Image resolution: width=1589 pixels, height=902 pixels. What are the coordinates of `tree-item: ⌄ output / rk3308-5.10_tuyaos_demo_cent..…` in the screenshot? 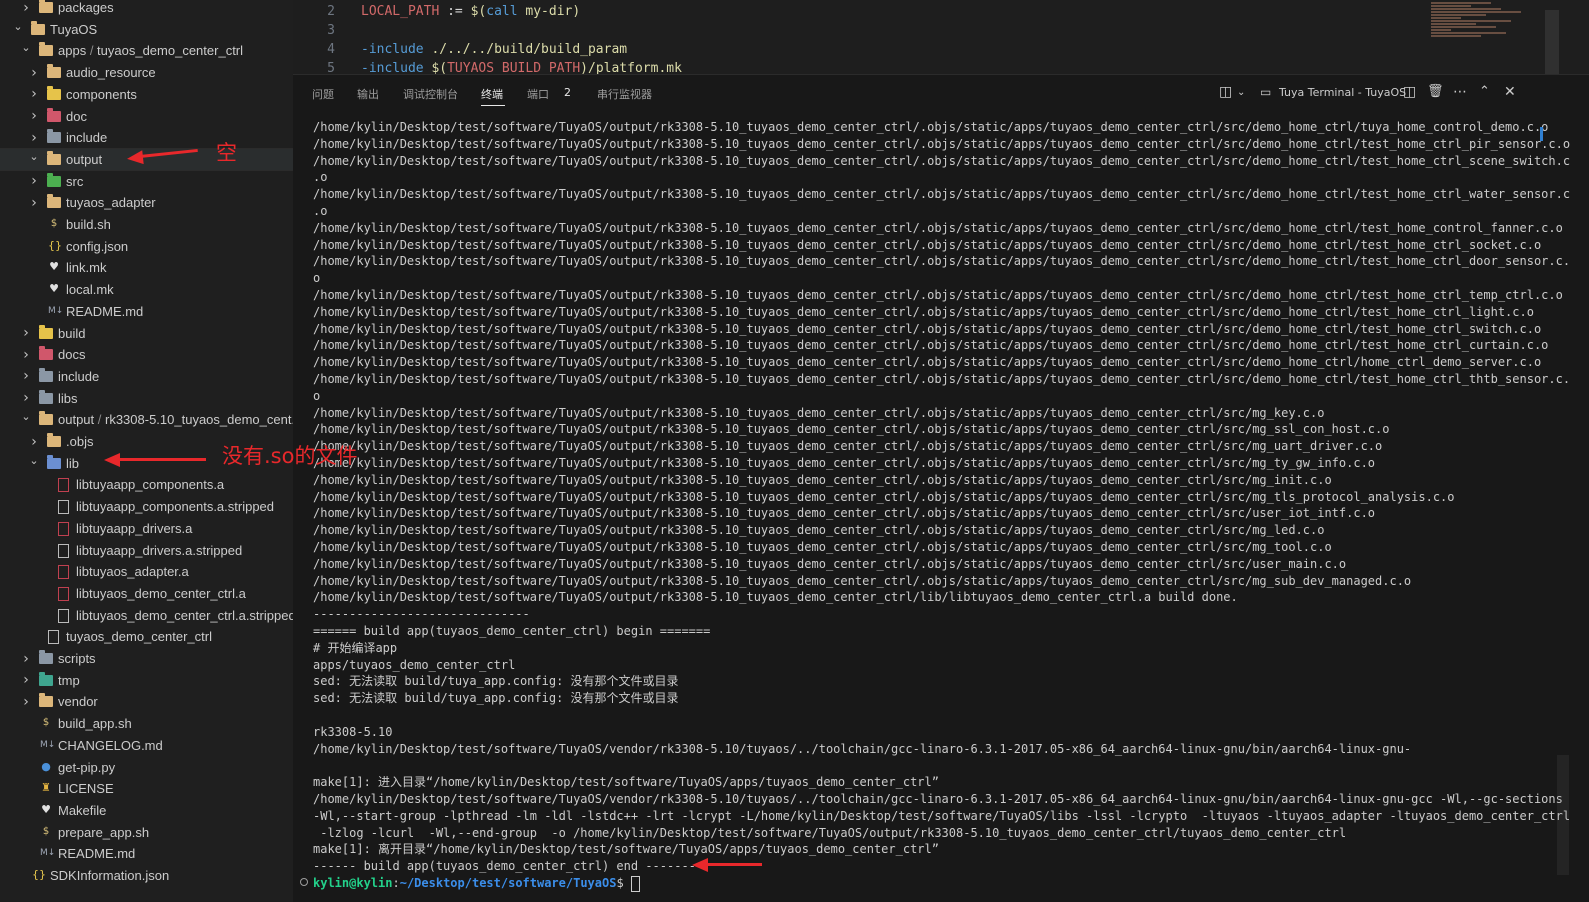 It's located at (146, 419).